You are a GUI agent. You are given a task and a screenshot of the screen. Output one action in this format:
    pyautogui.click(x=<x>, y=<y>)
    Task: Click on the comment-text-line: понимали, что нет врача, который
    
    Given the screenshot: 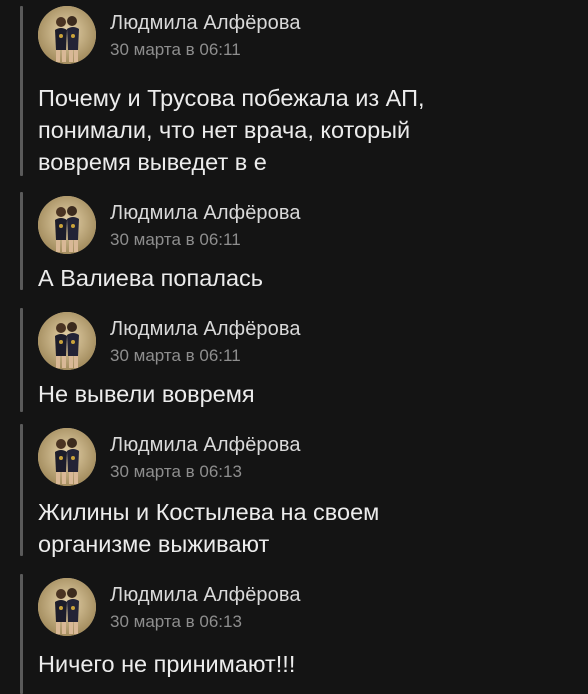 What is the action you would take?
    pyautogui.click(x=224, y=130)
    